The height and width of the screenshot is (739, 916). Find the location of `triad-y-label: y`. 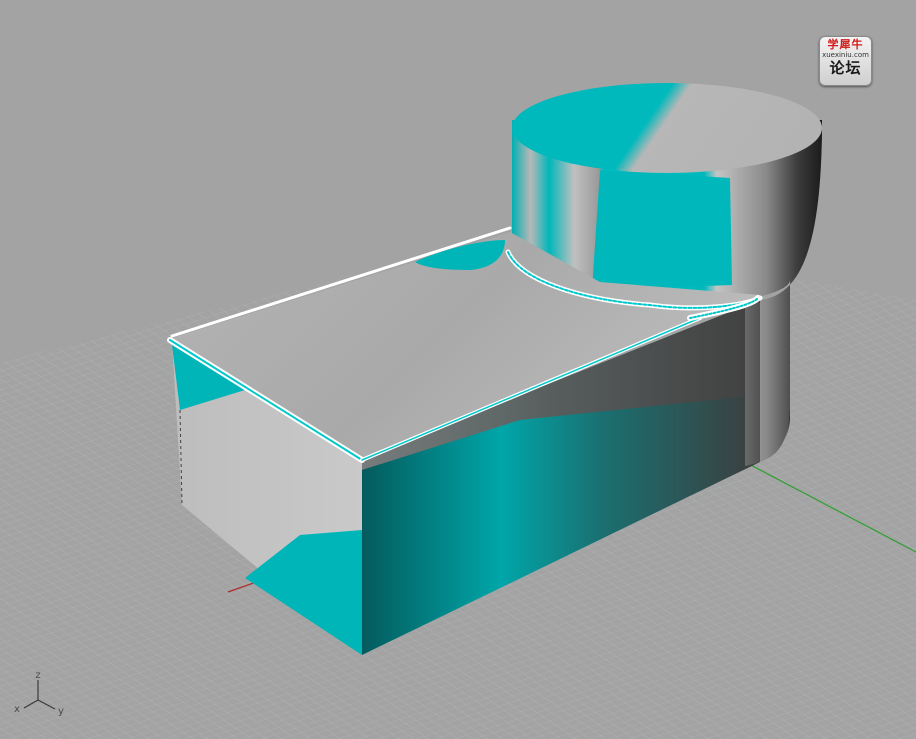

triad-y-label: y is located at coordinates (61, 711).